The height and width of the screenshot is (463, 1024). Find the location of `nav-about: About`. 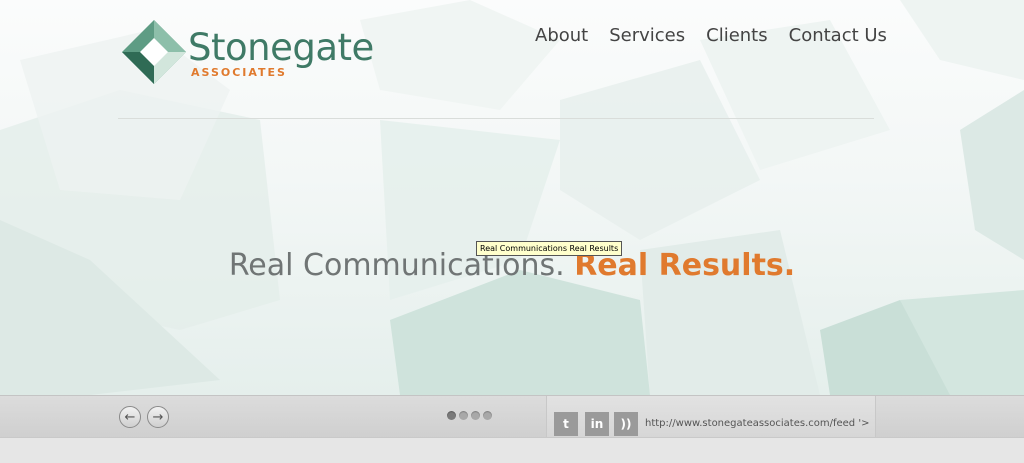

nav-about: About is located at coordinates (561, 36).